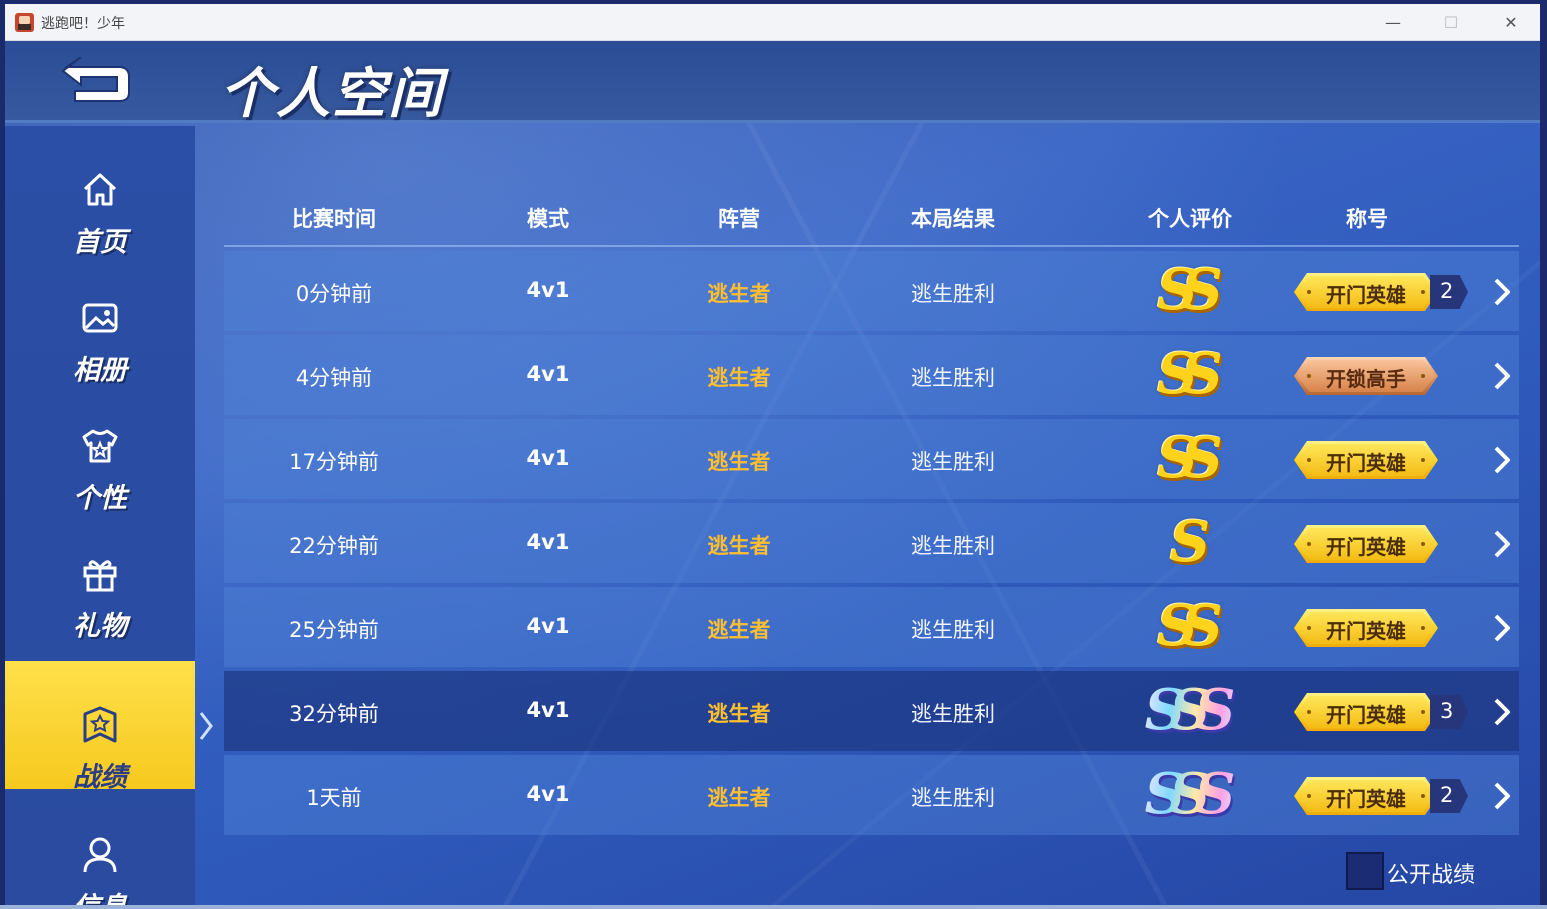 The width and height of the screenshot is (1547, 909). Describe the element at coordinates (100, 626) in the screenshot. I see `sidebar-item-label: 礼物` at that location.